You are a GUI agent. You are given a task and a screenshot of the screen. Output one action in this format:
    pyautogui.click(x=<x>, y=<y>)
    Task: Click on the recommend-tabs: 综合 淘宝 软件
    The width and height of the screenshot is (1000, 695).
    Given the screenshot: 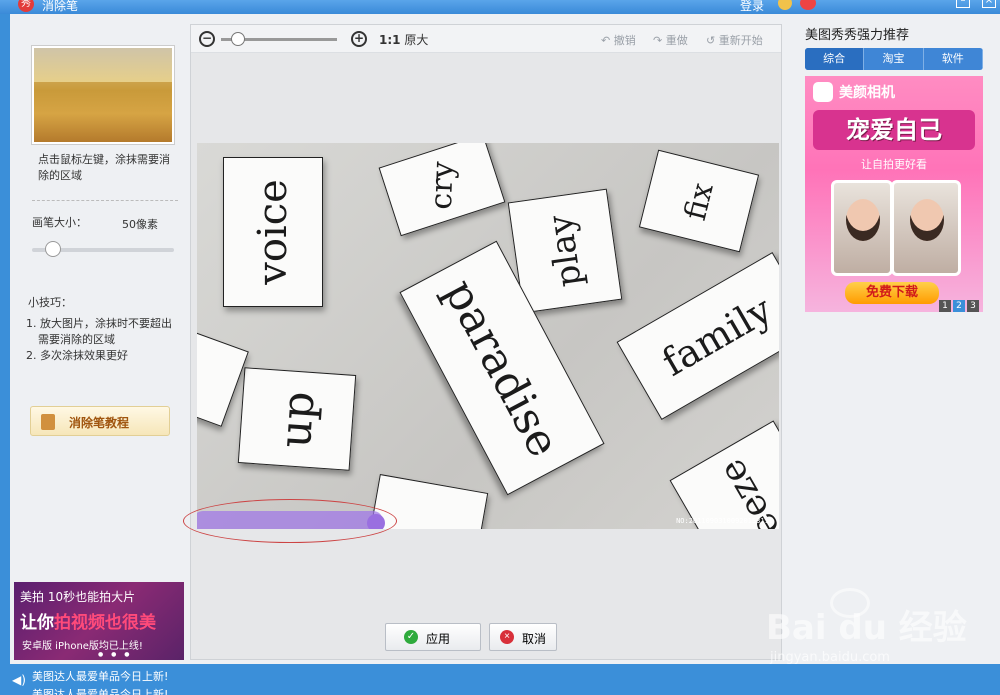 What is the action you would take?
    pyautogui.click(x=894, y=59)
    